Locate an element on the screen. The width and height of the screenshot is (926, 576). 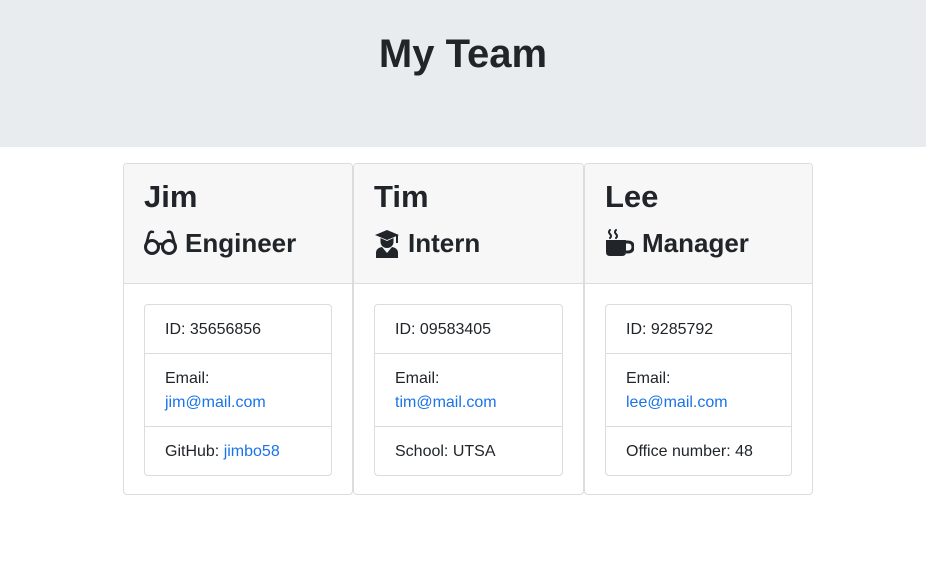
employee-role: Intern is located at coordinates (427, 243).